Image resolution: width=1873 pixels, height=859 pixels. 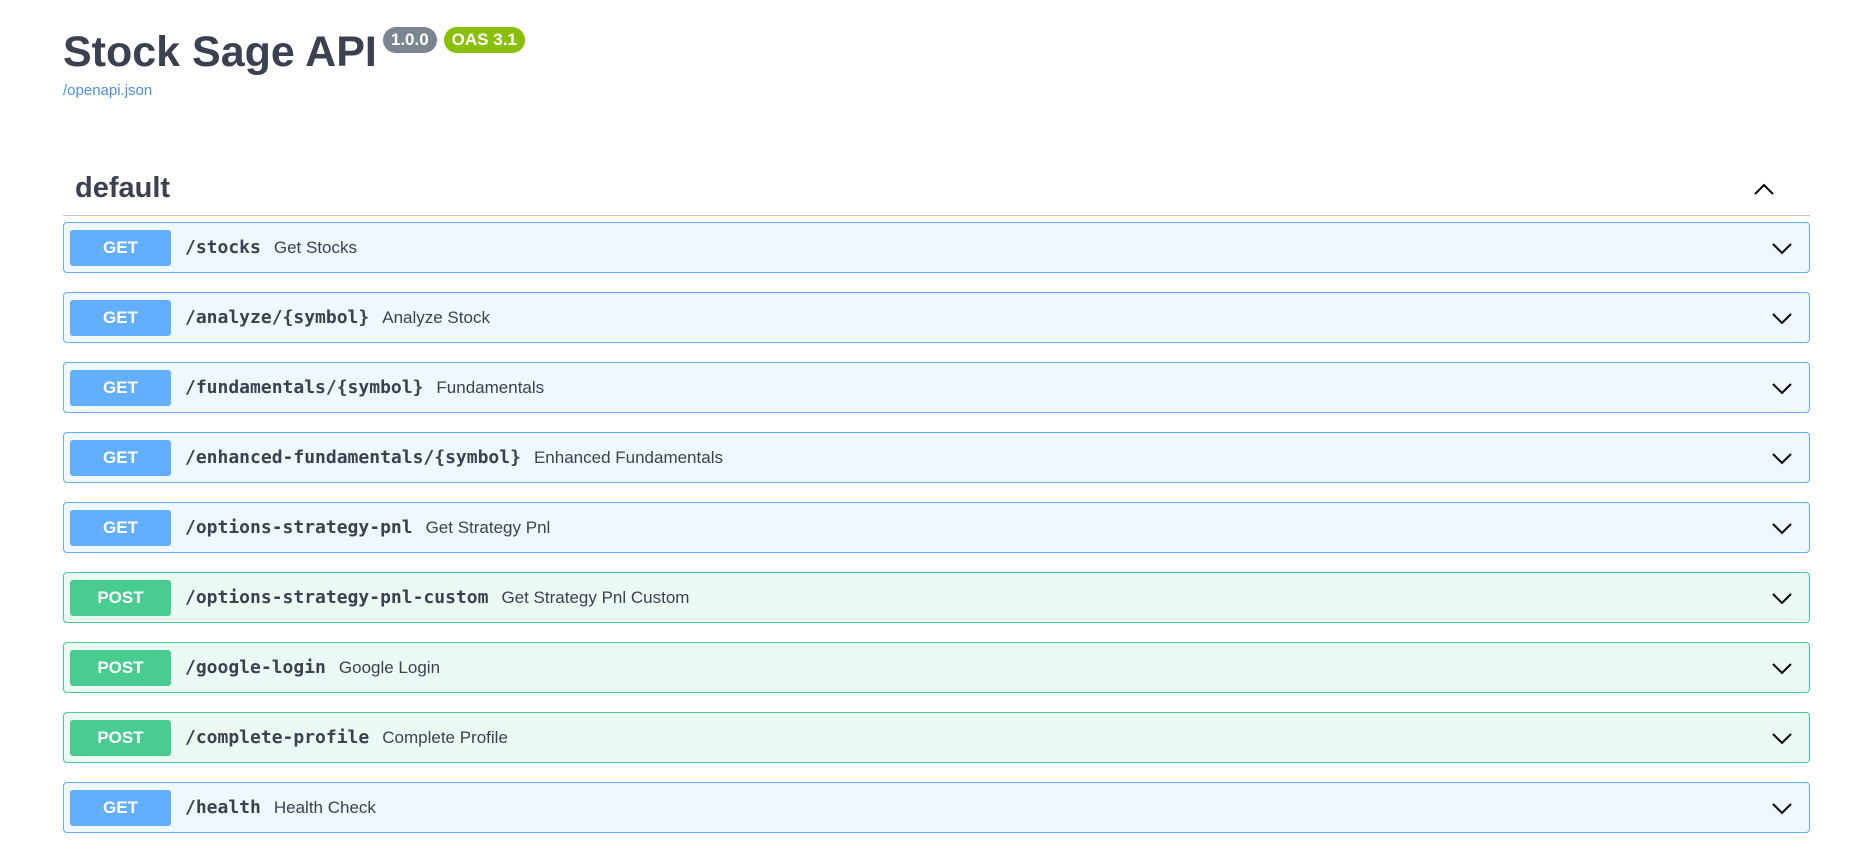 I want to click on title-row: Stock Sage API 1.0.0 OAS 3.1, so click(x=936, y=52).